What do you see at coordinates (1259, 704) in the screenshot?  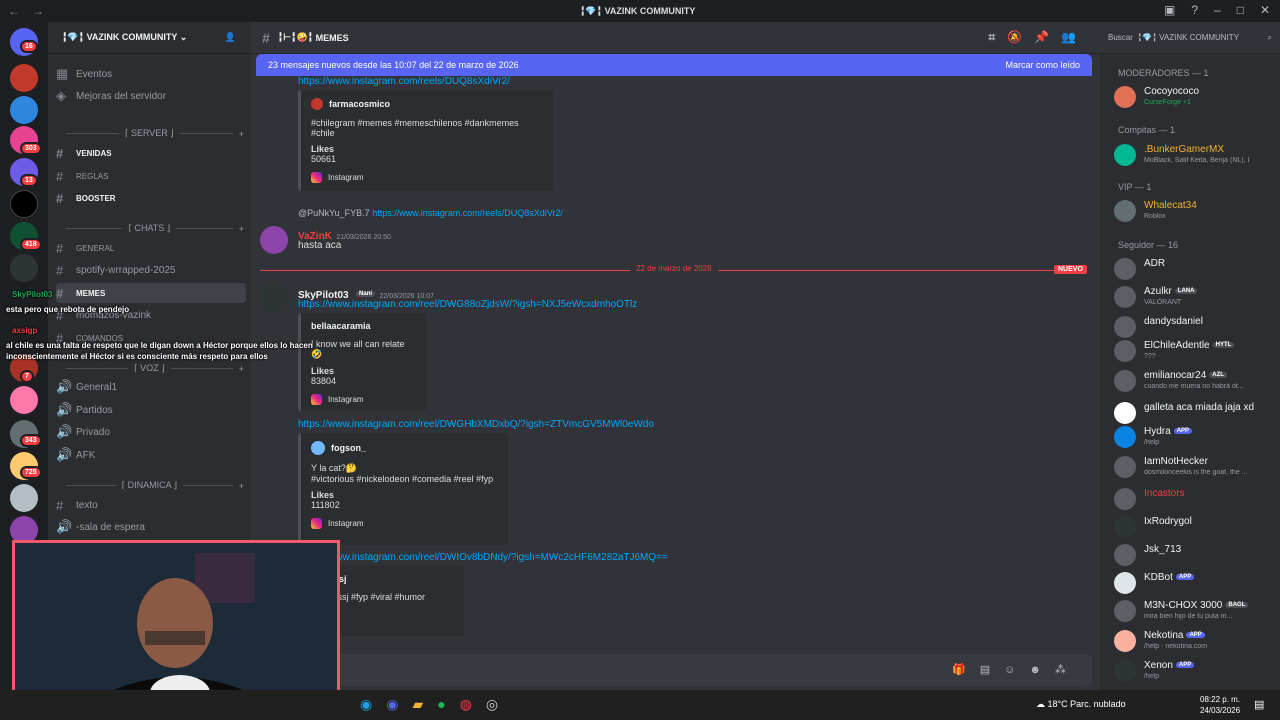 I see `notification-icon: ▤` at bounding box center [1259, 704].